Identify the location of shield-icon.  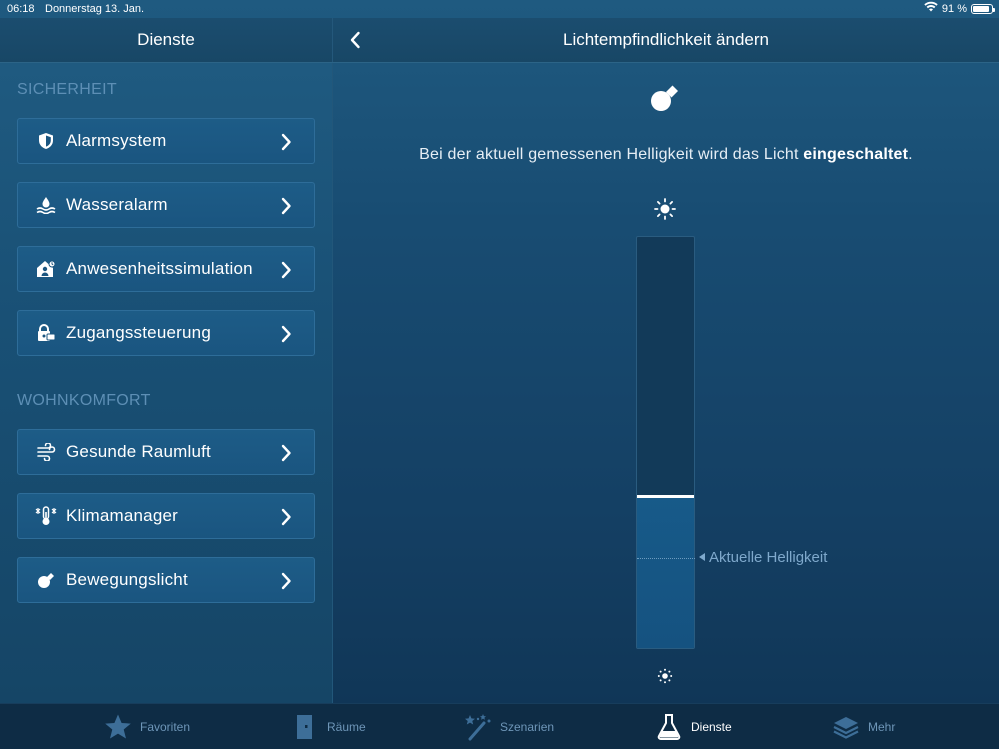
(46, 141).